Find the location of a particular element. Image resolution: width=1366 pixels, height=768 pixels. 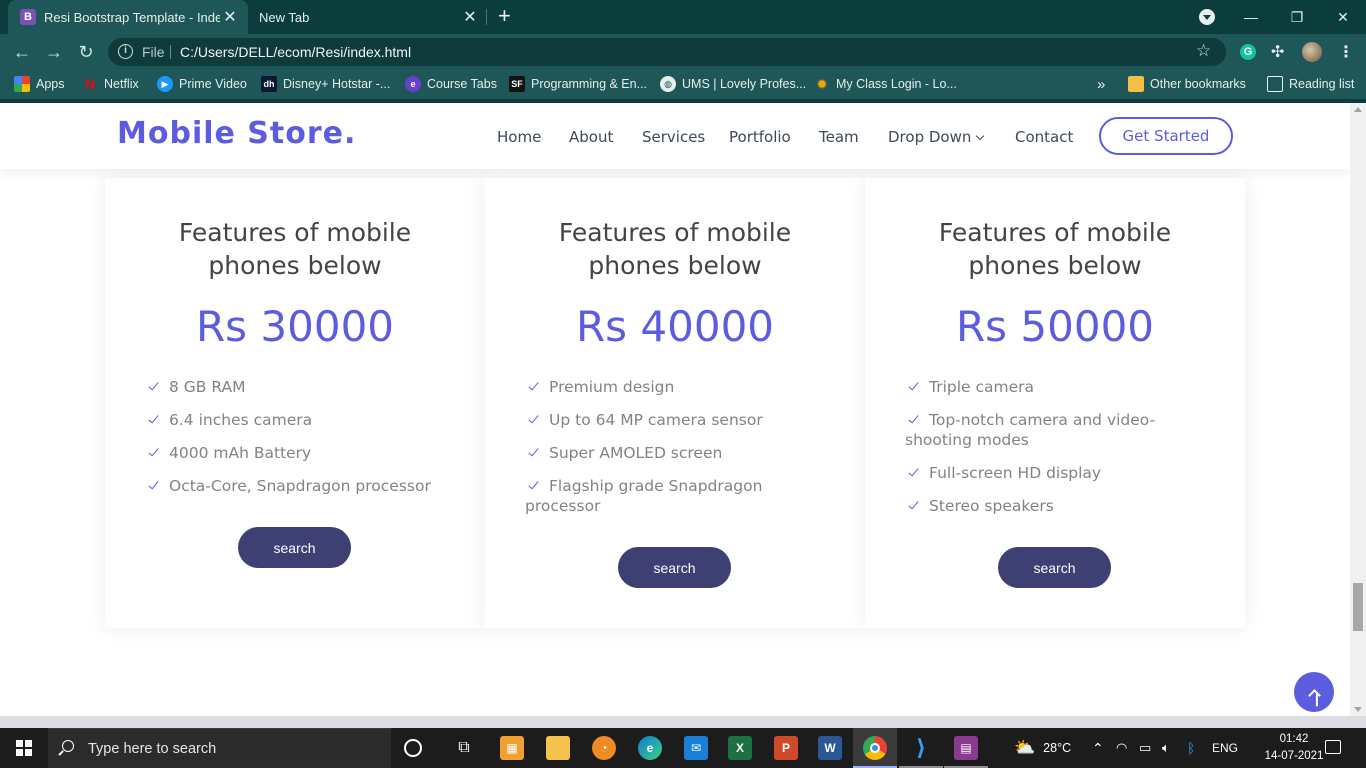

bookmark-apps: Apps is located at coordinates (39, 84).